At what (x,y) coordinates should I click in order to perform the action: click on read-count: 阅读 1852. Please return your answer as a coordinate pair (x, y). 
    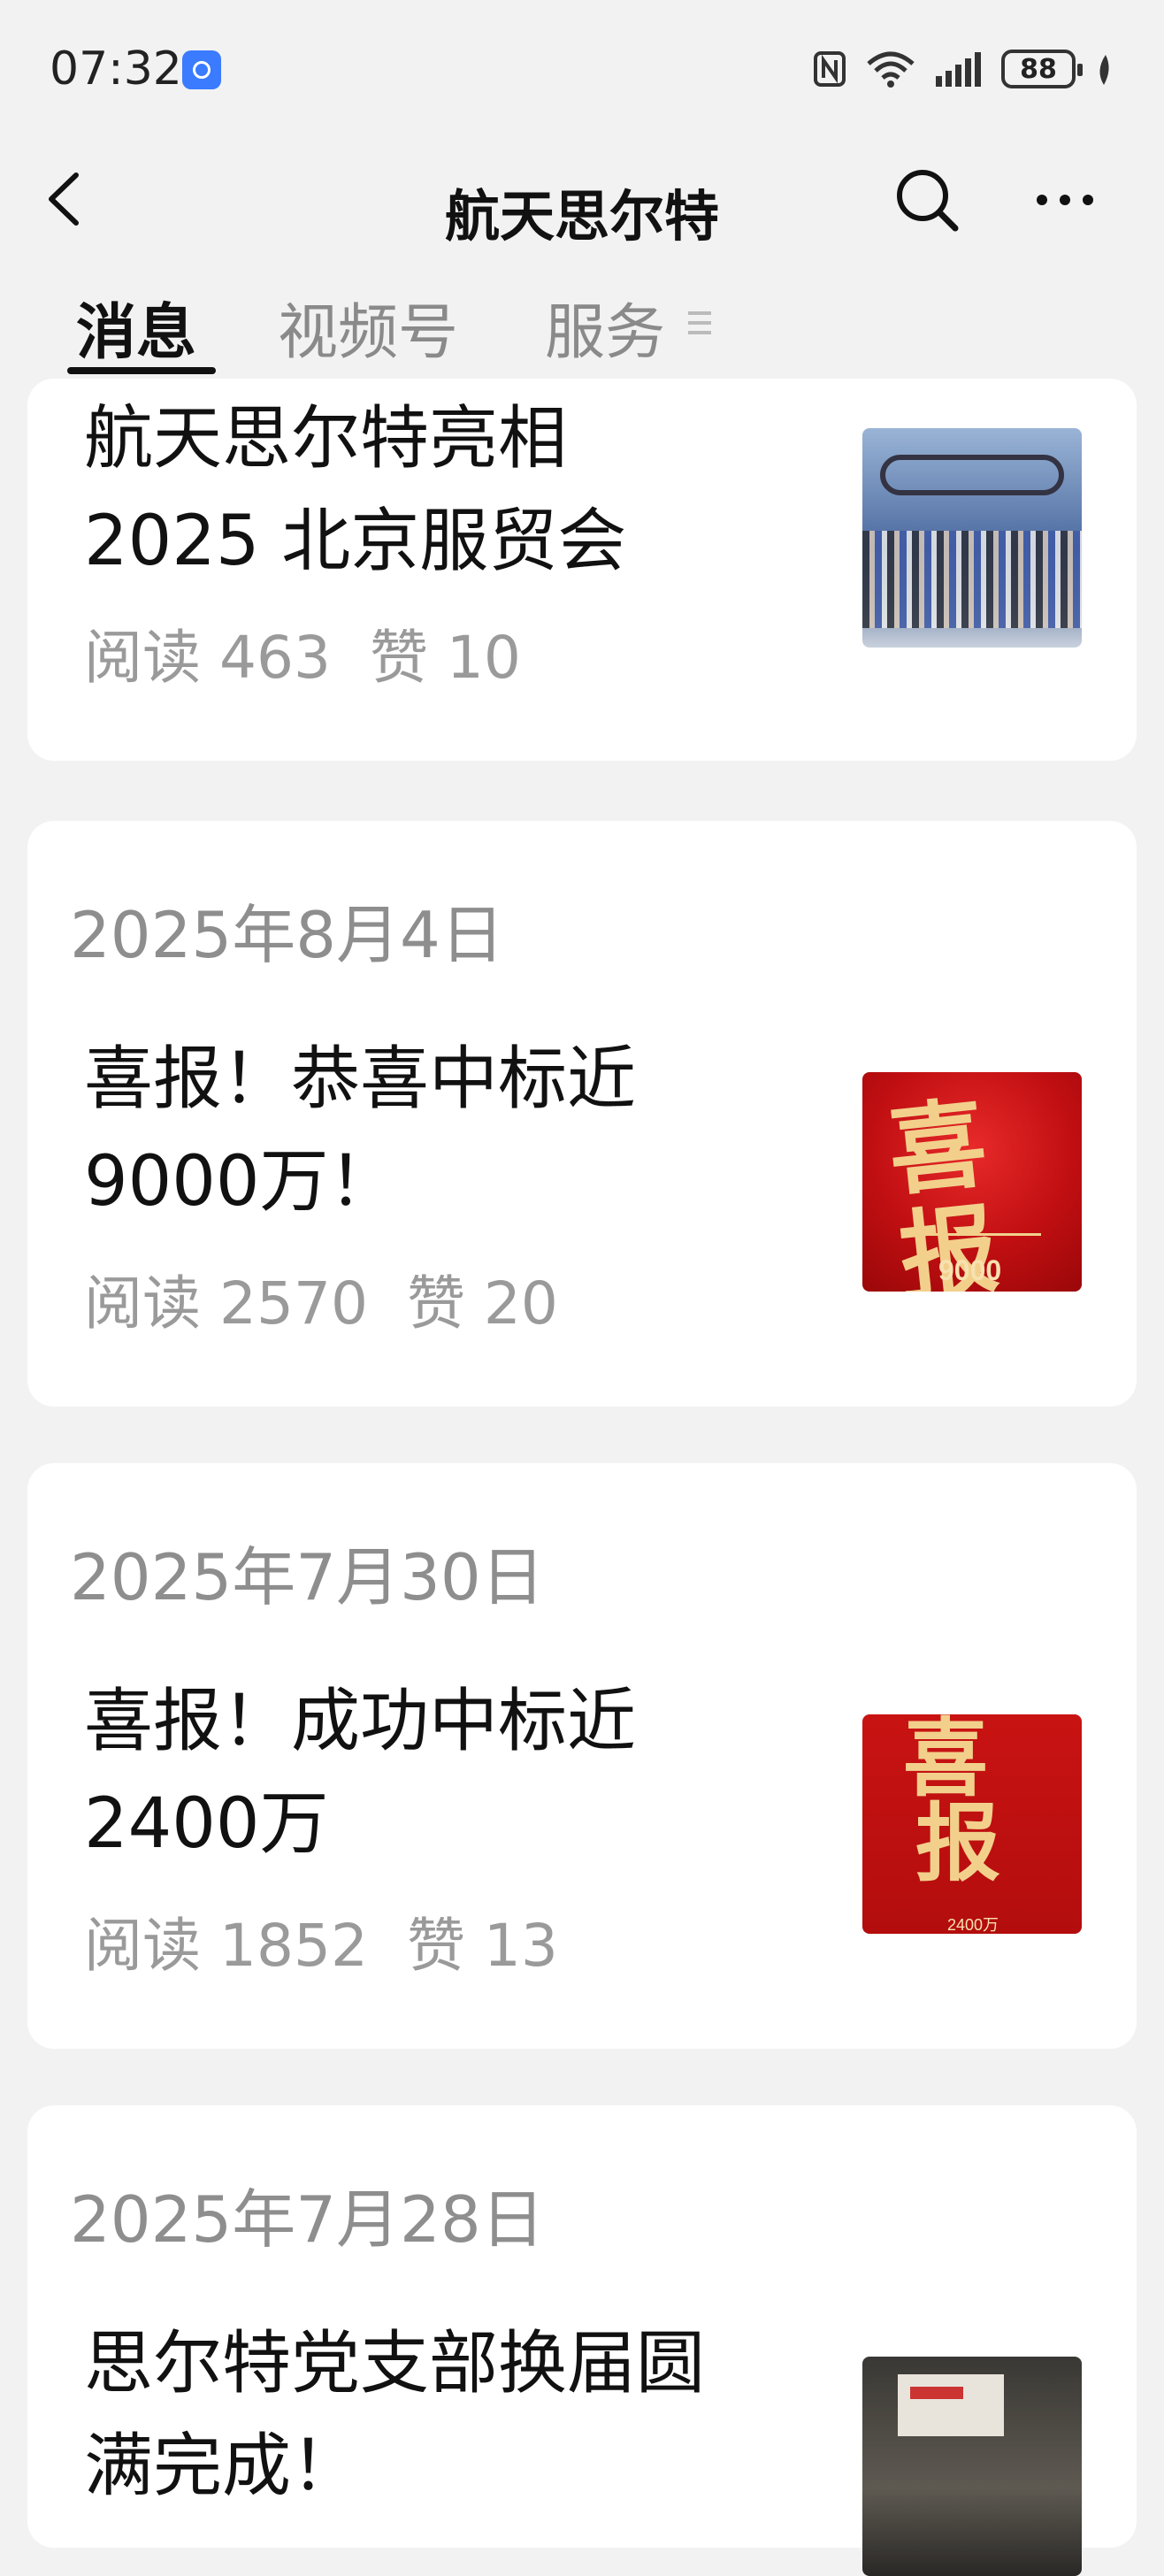
    Looking at the image, I should click on (226, 1946).